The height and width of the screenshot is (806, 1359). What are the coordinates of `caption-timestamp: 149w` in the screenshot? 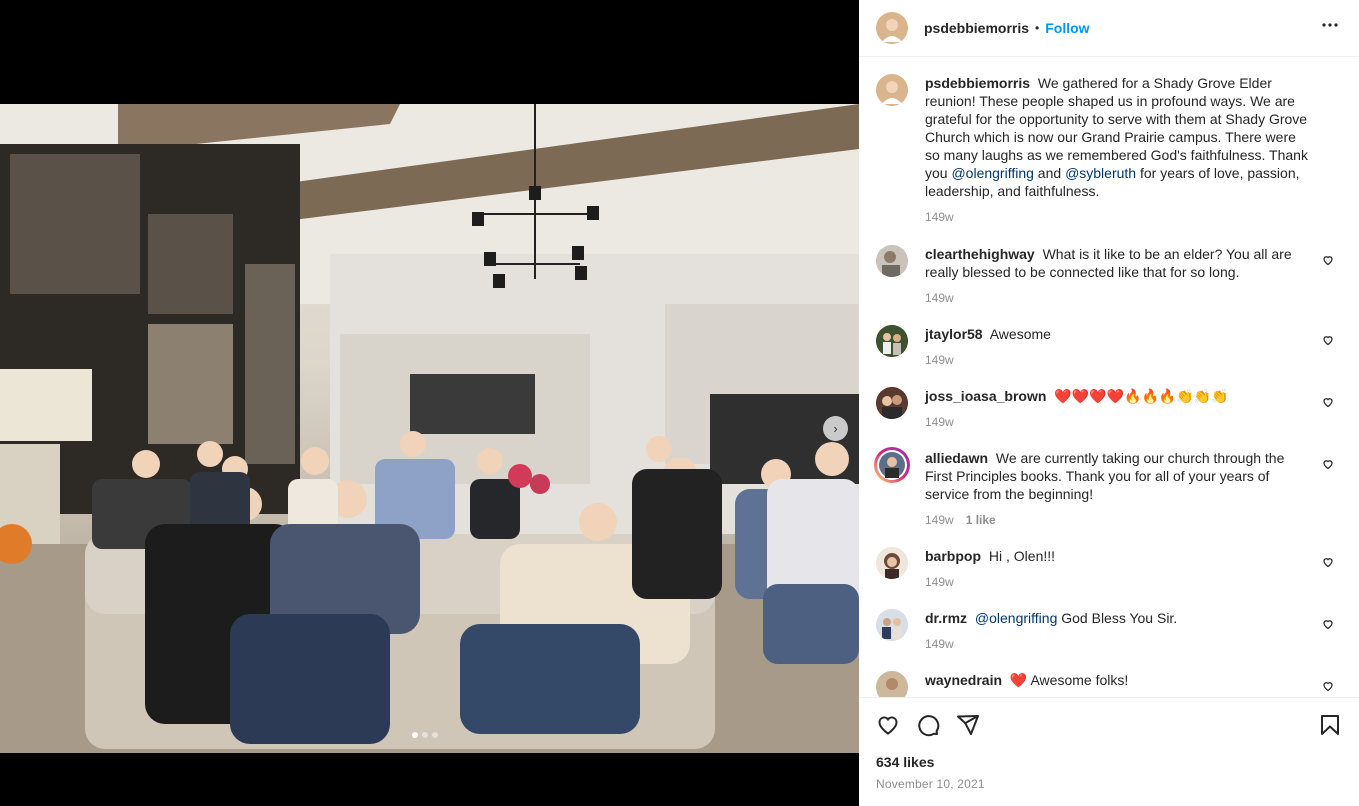 It's located at (939, 217).